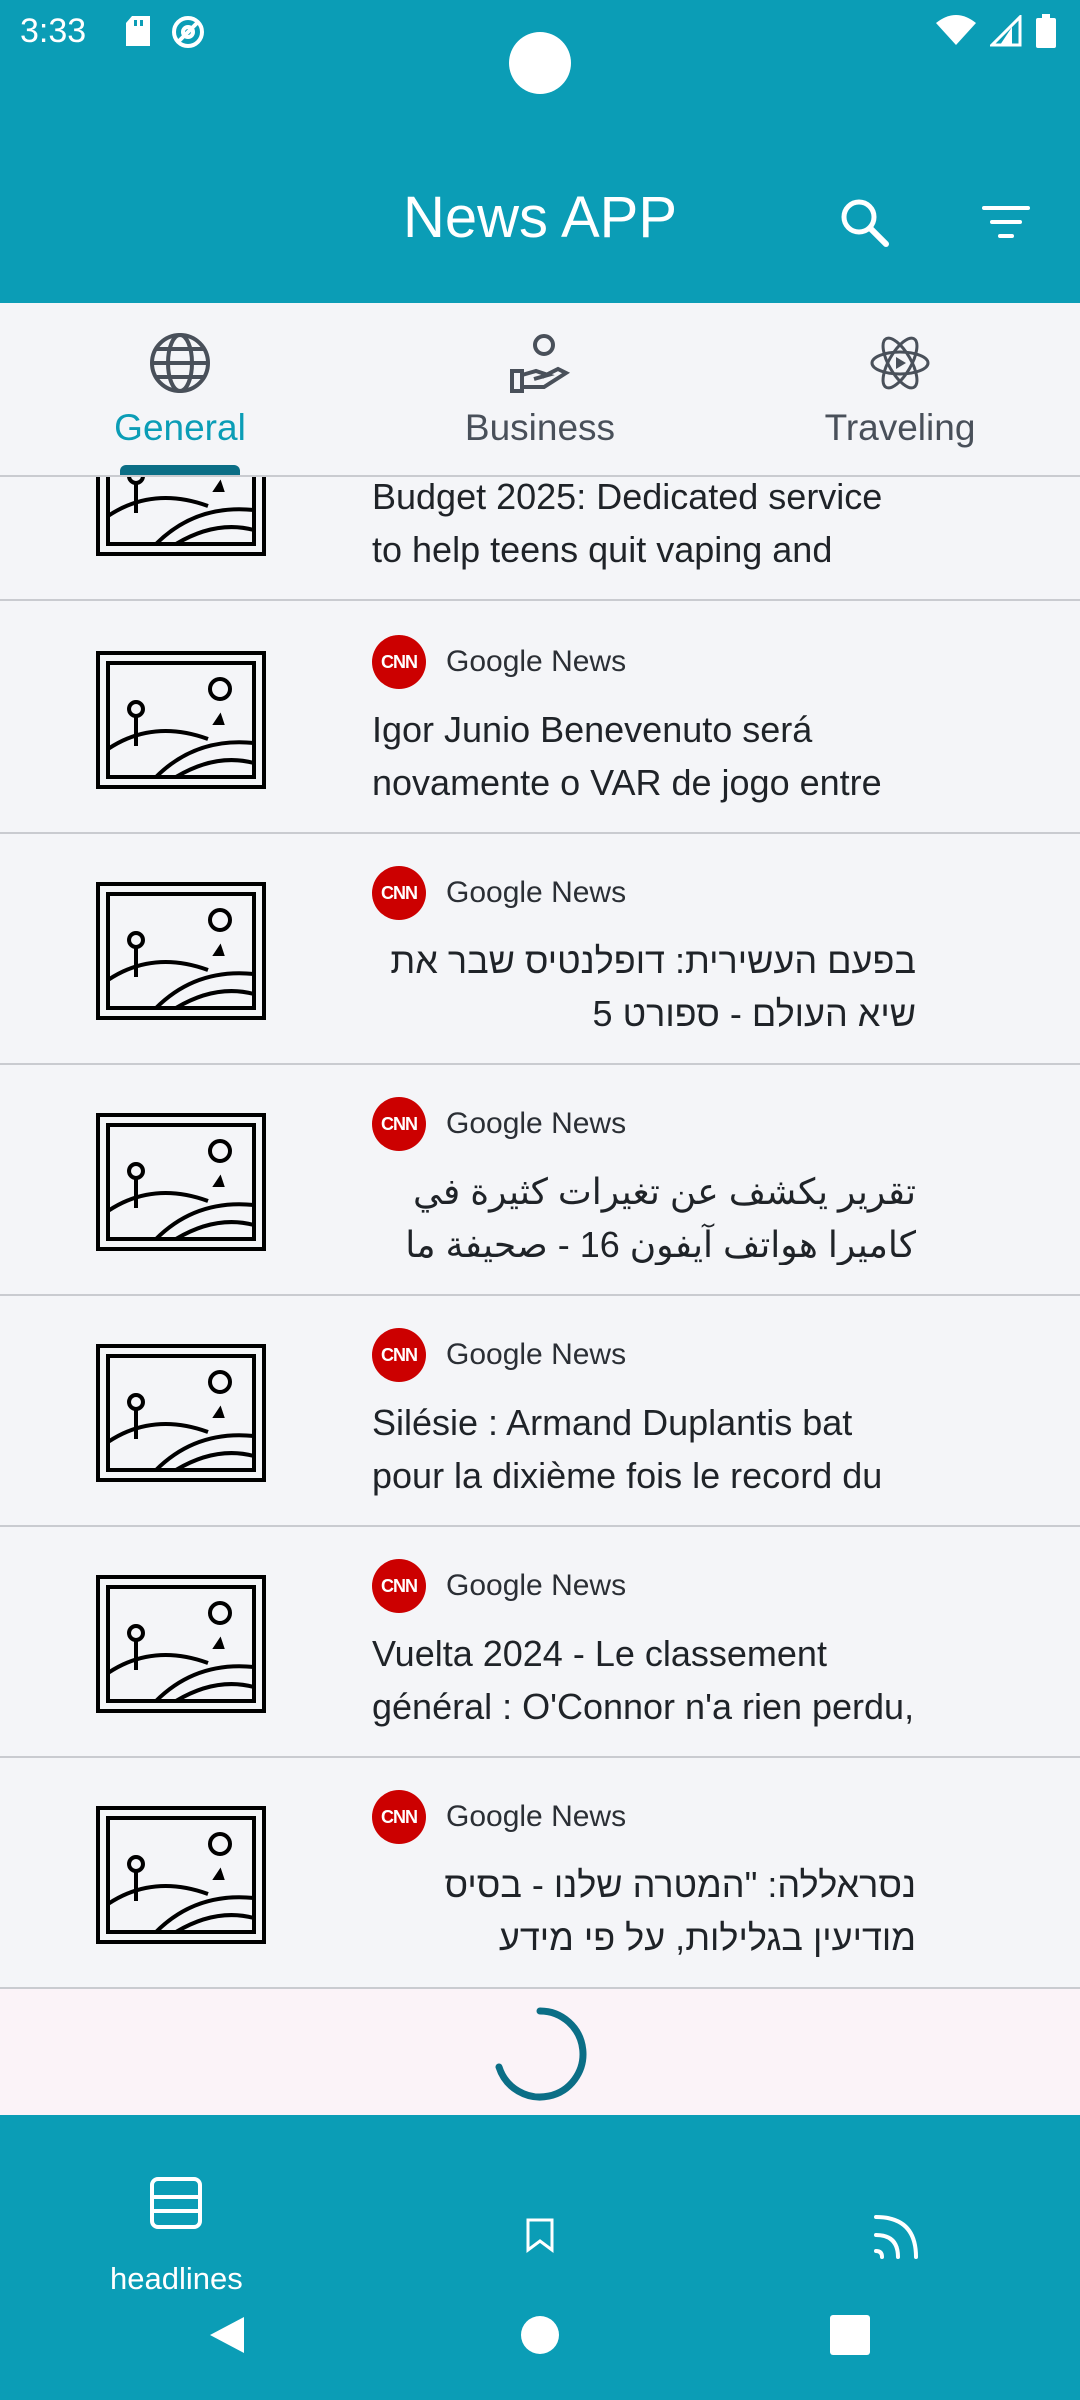  What do you see at coordinates (540, 151) in the screenshot?
I see `top-app-bar: 3:33 News APP` at bounding box center [540, 151].